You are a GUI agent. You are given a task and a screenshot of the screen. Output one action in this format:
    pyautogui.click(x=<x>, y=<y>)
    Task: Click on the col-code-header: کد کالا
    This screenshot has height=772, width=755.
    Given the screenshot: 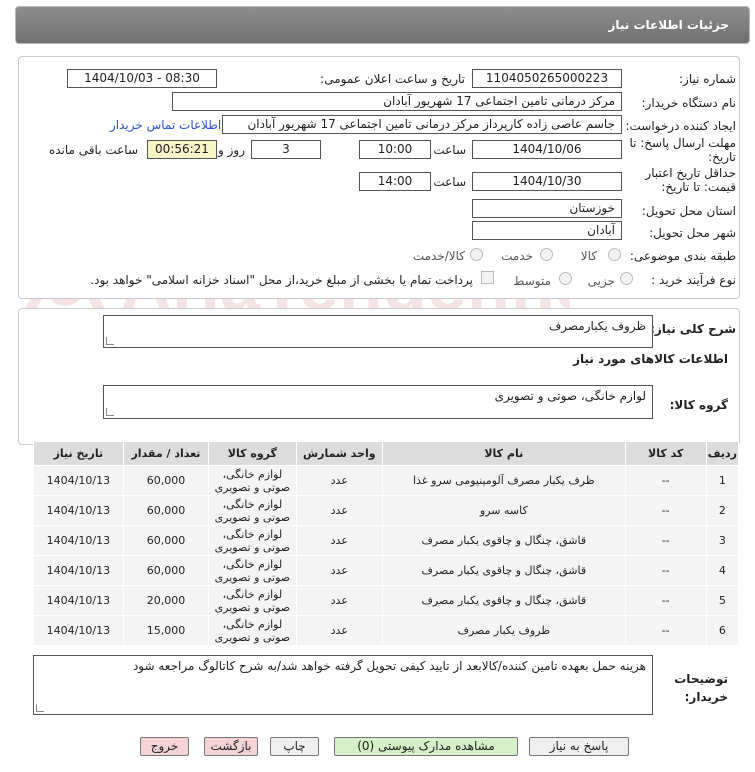 What is the action you would take?
    pyautogui.click(x=665, y=453)
    